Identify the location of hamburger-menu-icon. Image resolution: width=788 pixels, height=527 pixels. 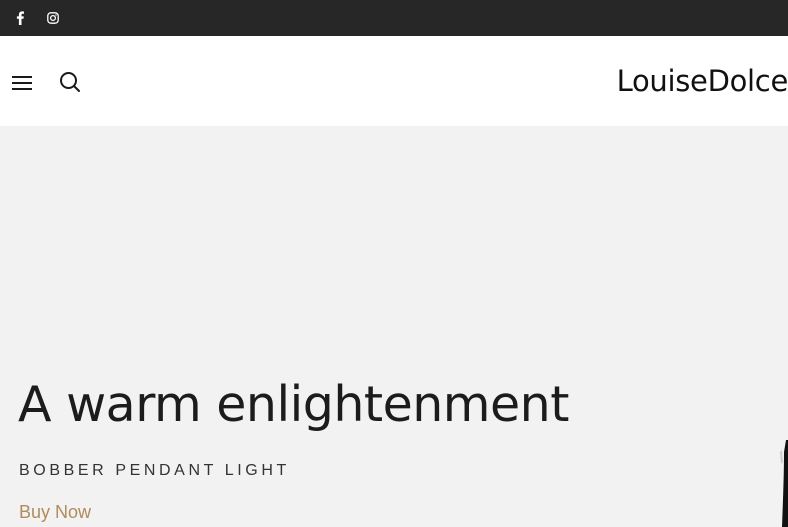
(22, 83).